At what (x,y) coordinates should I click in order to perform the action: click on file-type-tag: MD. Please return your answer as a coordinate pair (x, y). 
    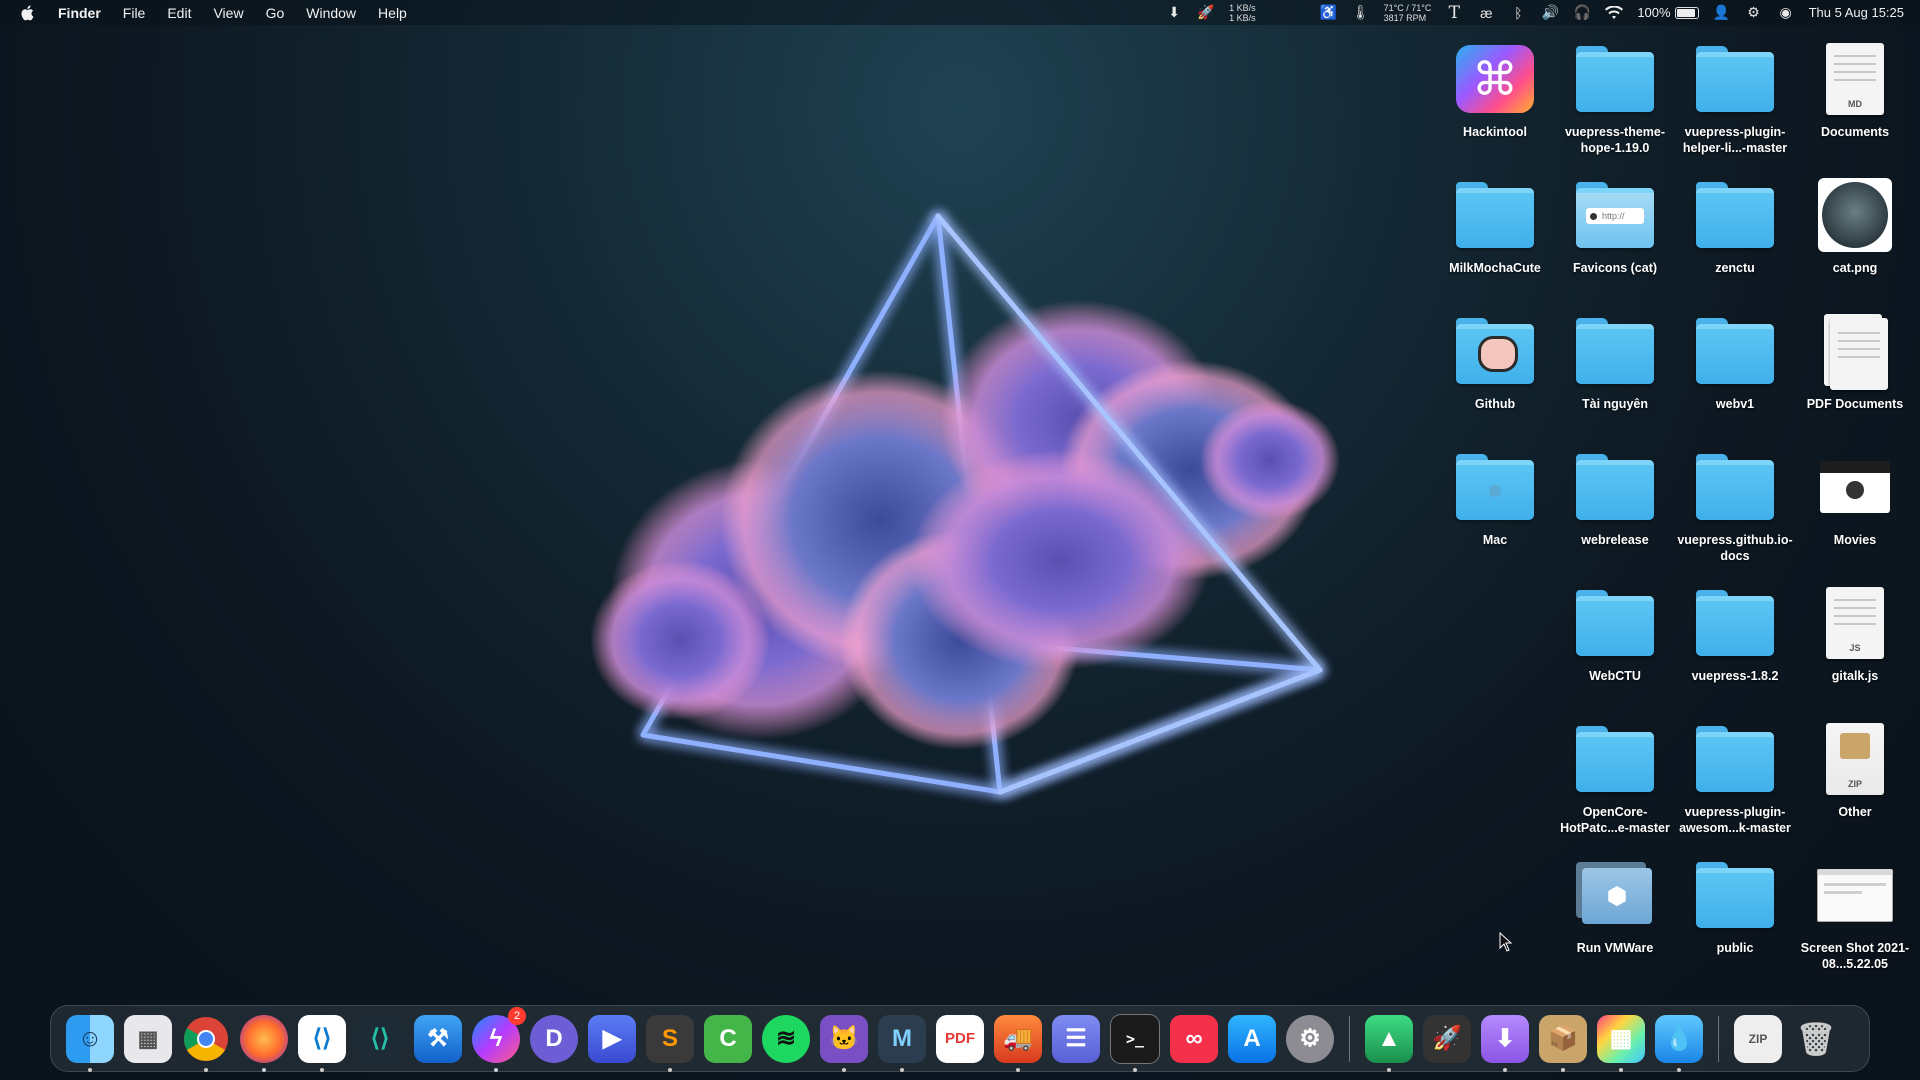
    Looking at the image, I should click on (1855, 104).